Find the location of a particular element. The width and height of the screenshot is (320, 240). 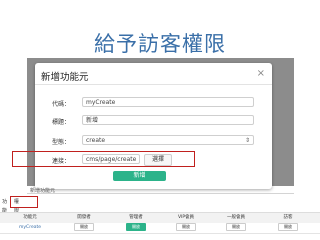

submit-button: 新增 is located at coordinates (139, 176).